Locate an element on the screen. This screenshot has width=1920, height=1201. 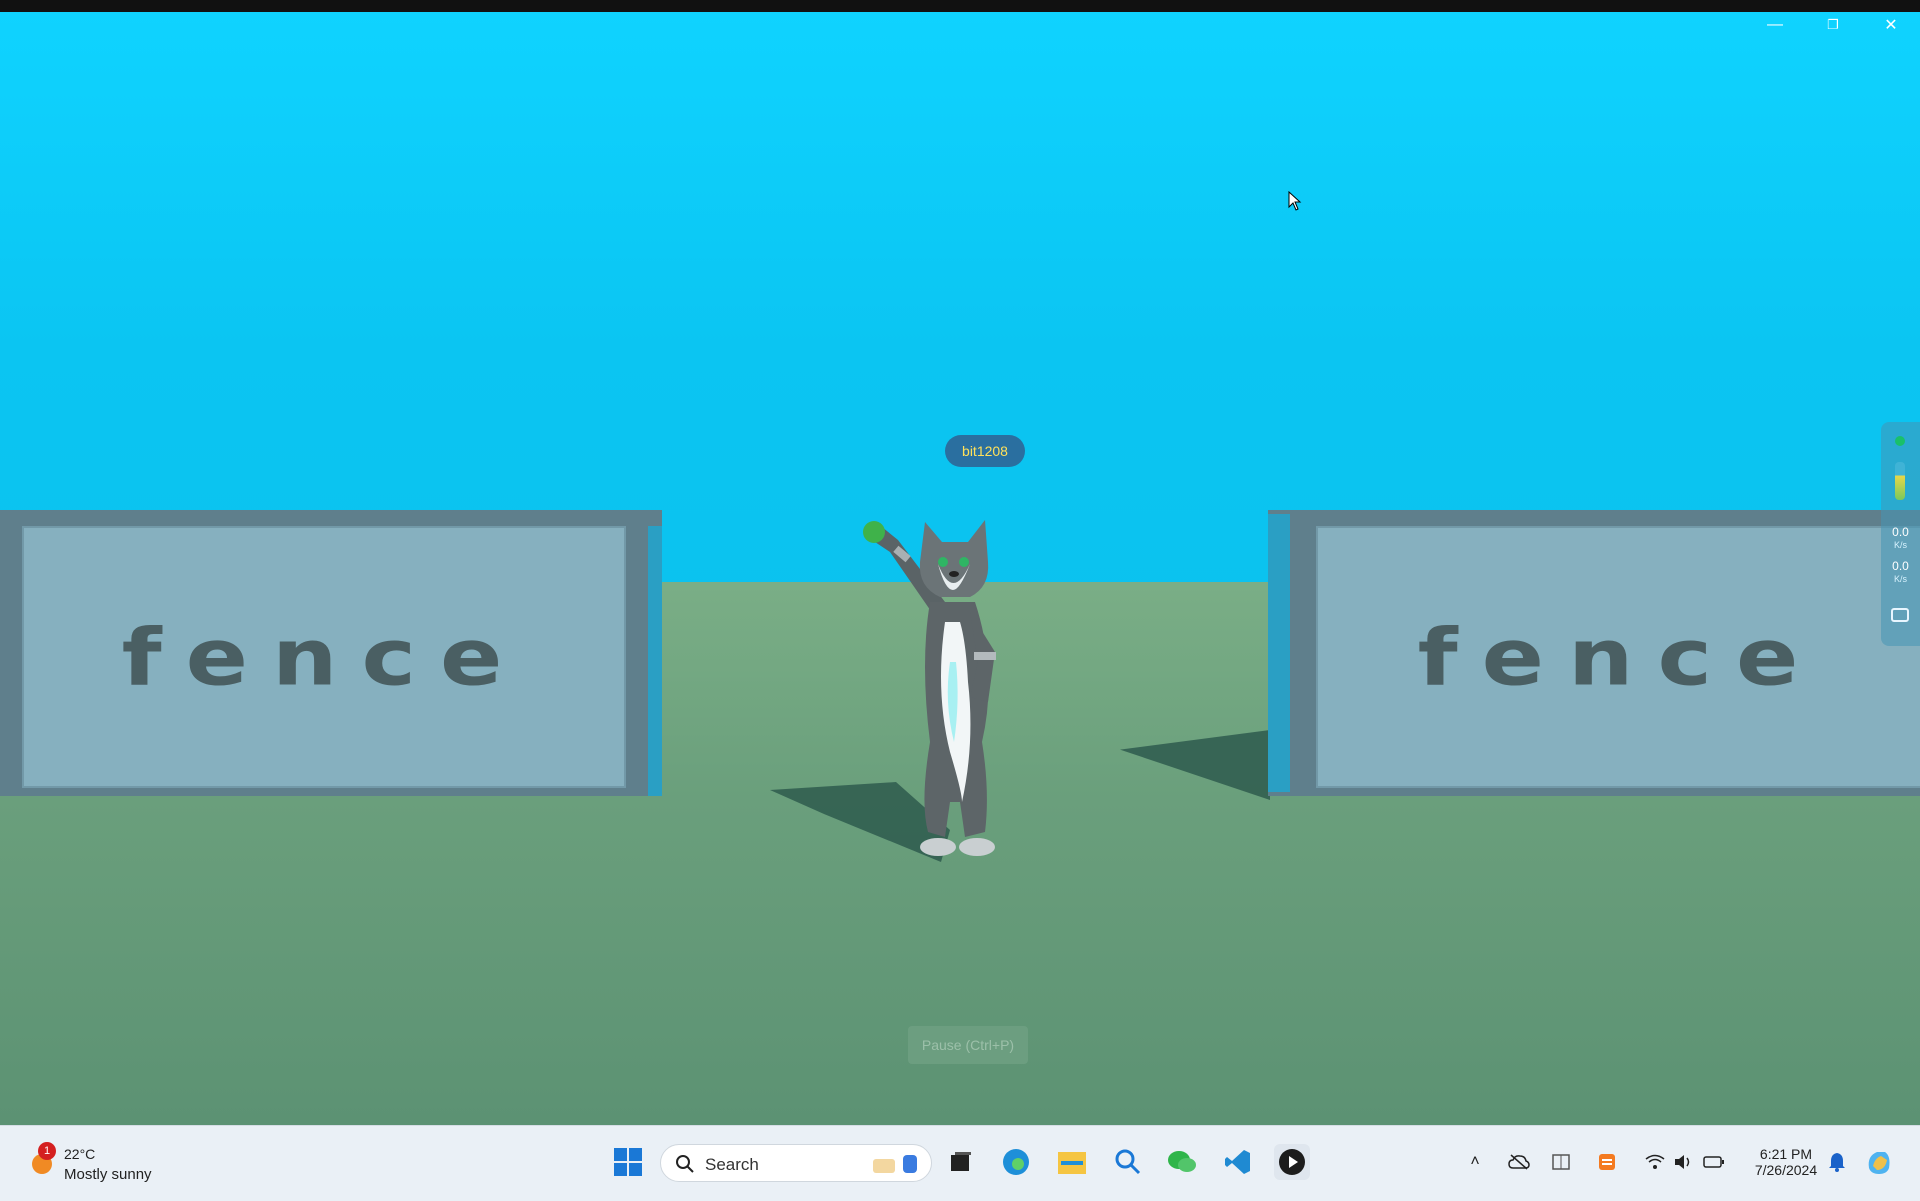
taskbar-search-box: Search is located at coordinates (796, 1163).